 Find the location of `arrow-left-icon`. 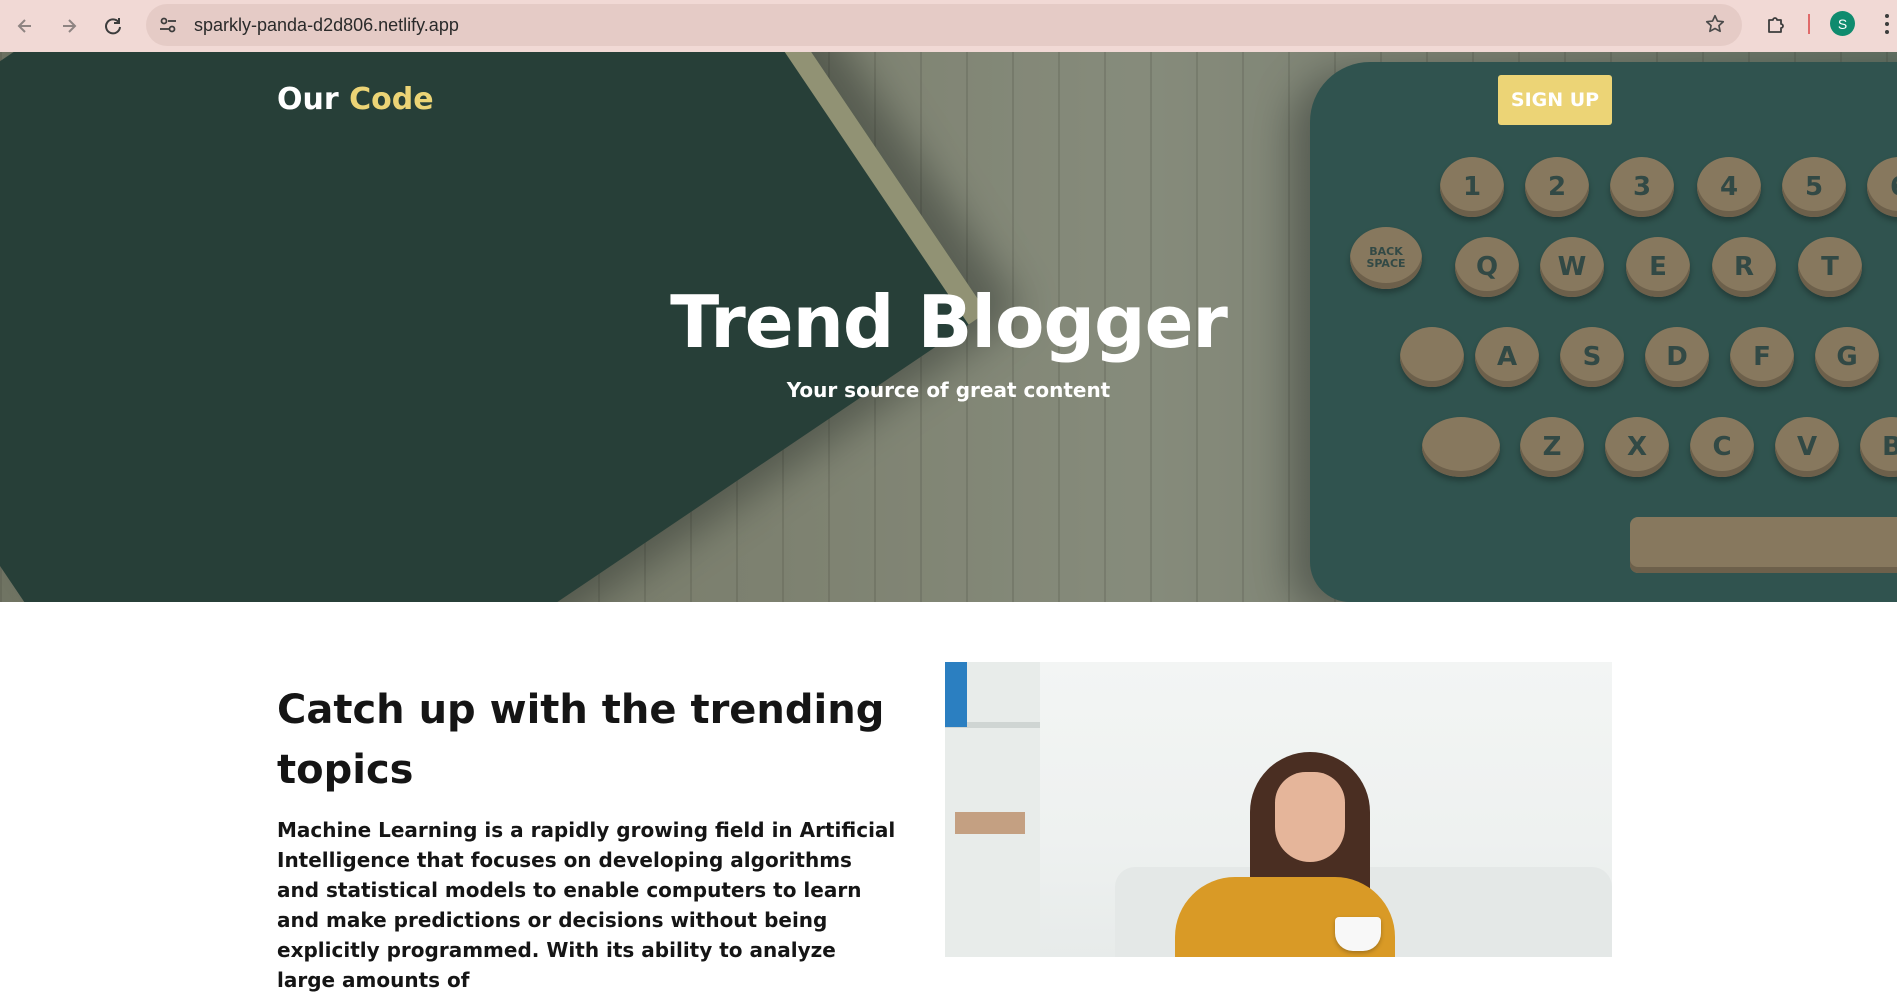

arrow-left-icon is located at coordinates (24, 26).